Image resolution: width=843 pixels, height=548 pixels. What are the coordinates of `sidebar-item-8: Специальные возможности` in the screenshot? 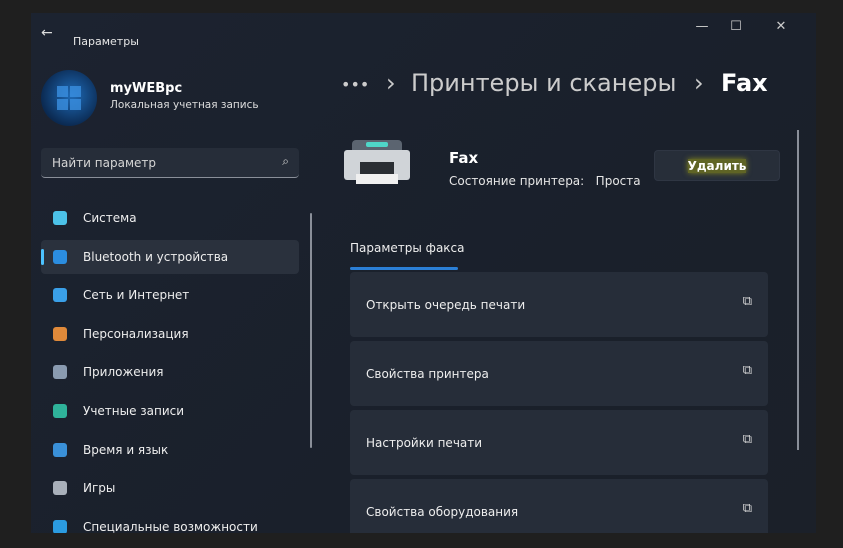 It's located at (170, 521).